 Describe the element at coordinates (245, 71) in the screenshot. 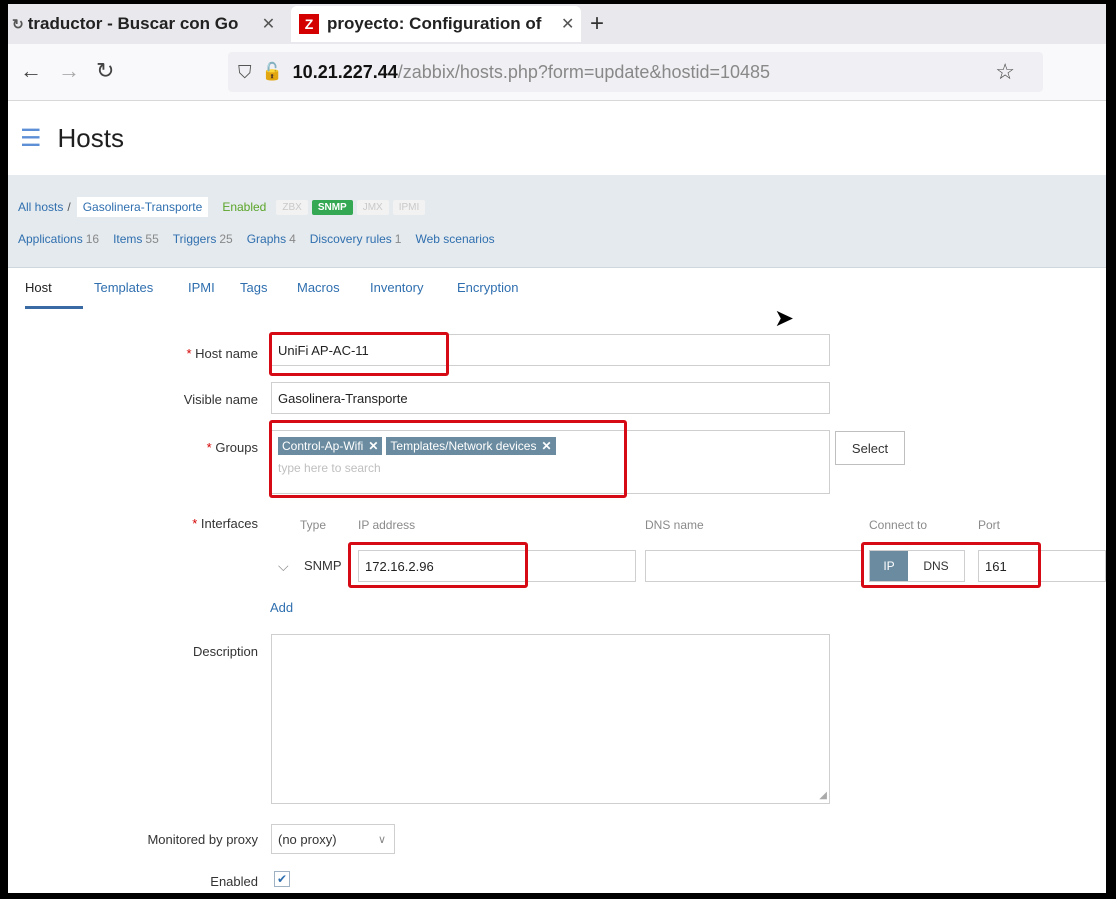

I see `shield-icon: ⛉` at that location.